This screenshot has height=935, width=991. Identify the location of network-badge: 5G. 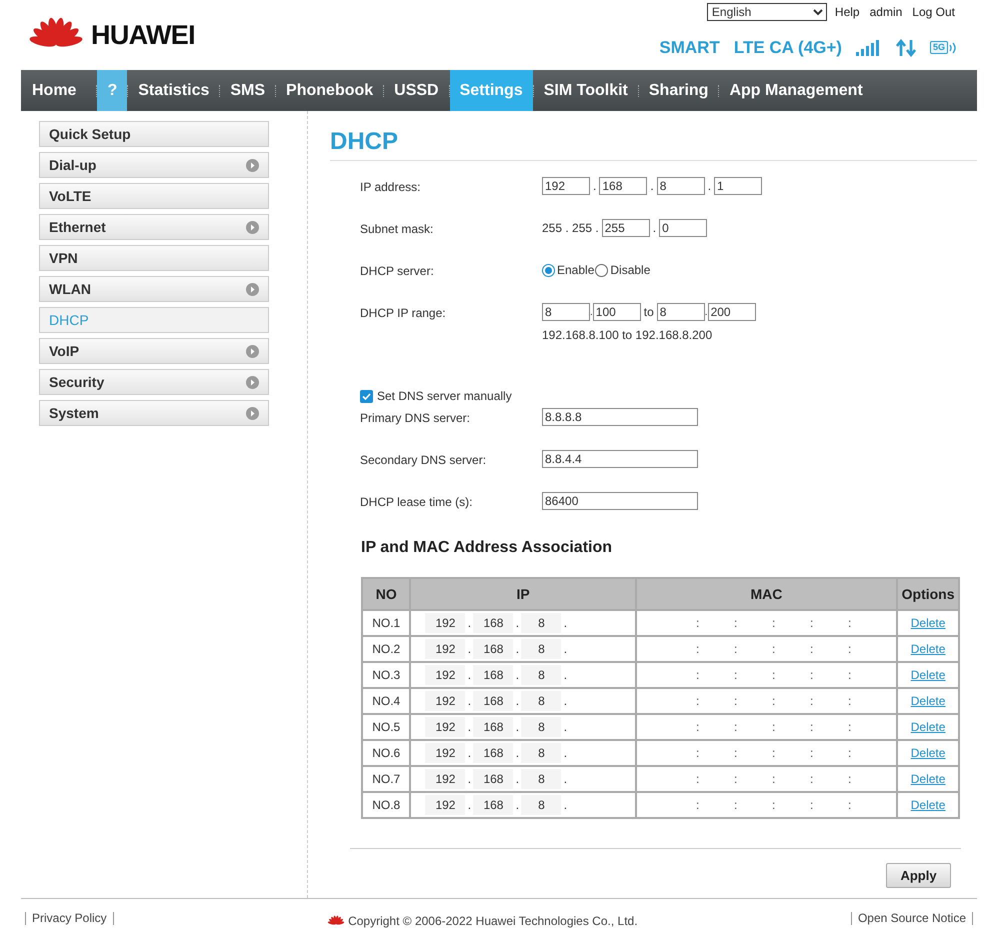
(939, 47).